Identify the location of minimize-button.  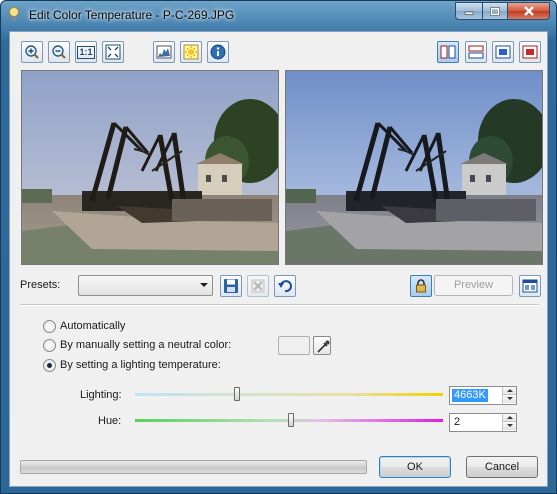
(468, 11).